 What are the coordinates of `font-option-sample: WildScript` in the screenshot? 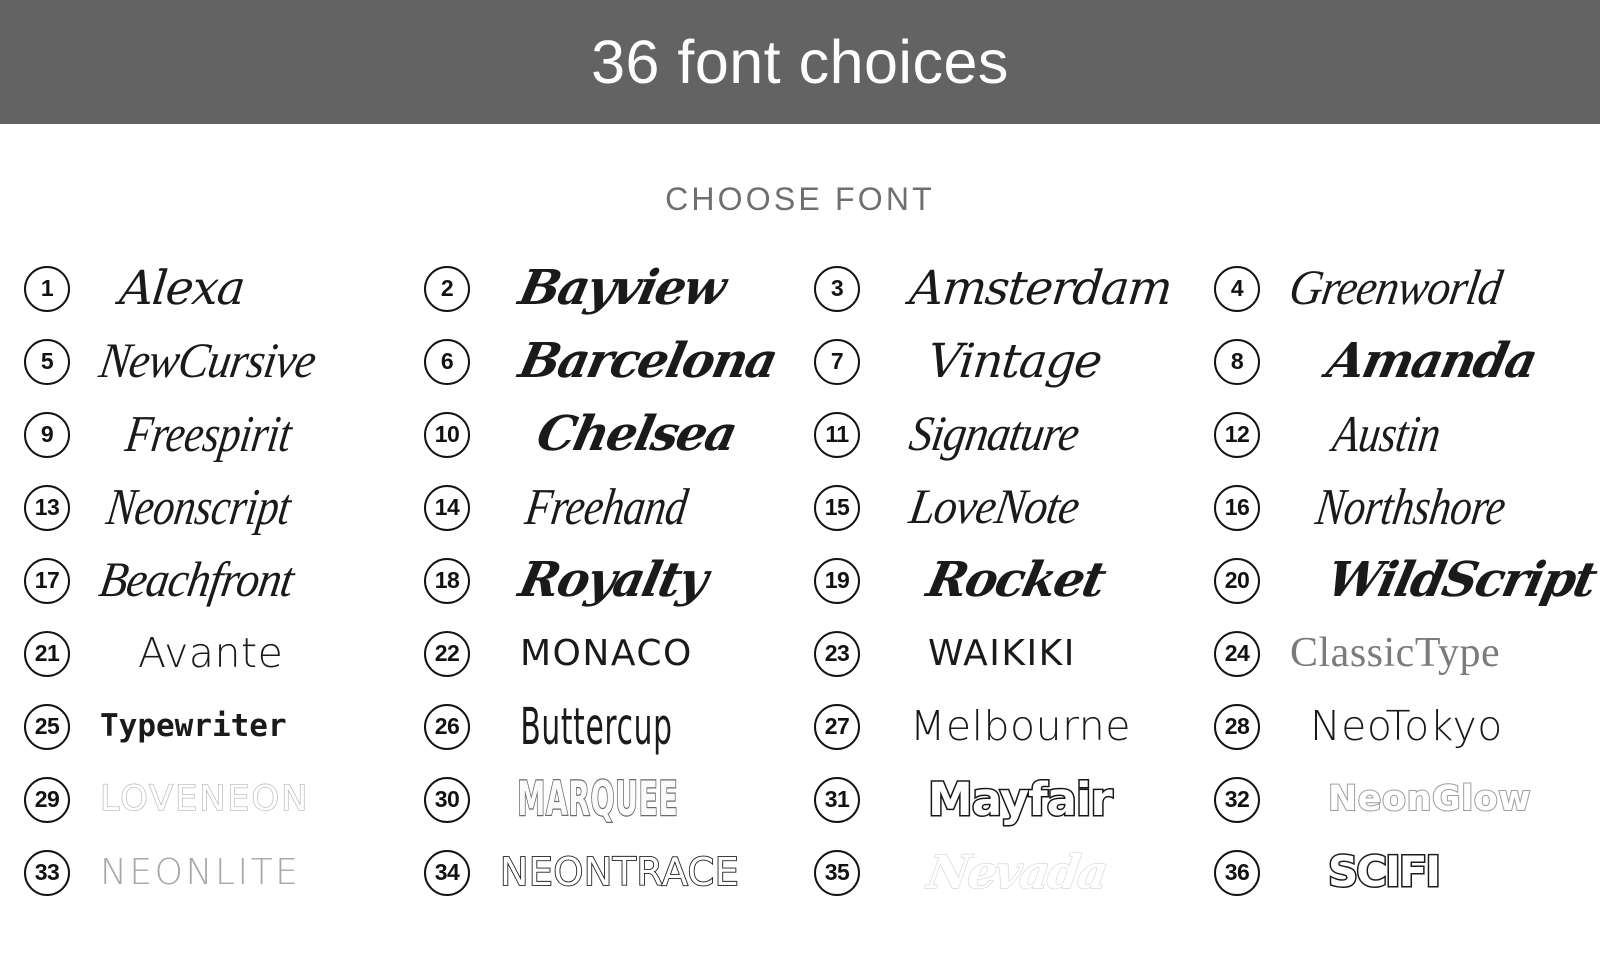 It's located at (1461, 580).